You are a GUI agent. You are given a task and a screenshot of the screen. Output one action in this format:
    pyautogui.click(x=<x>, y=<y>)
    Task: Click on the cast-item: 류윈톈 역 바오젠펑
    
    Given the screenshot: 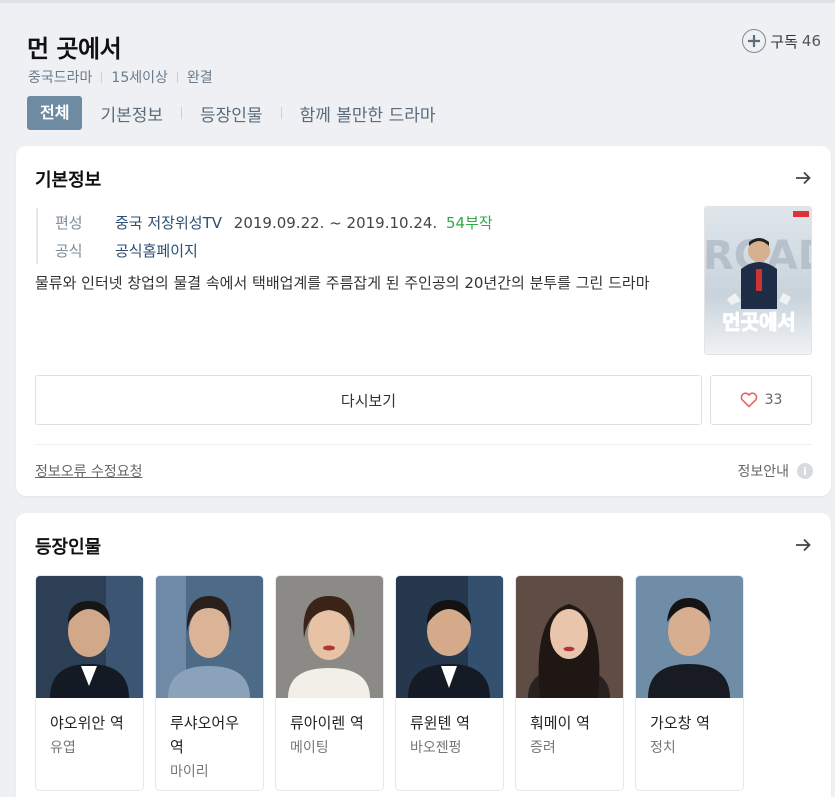 What is the action you would take?
    pyautogui.click(x=449, y=683)
    